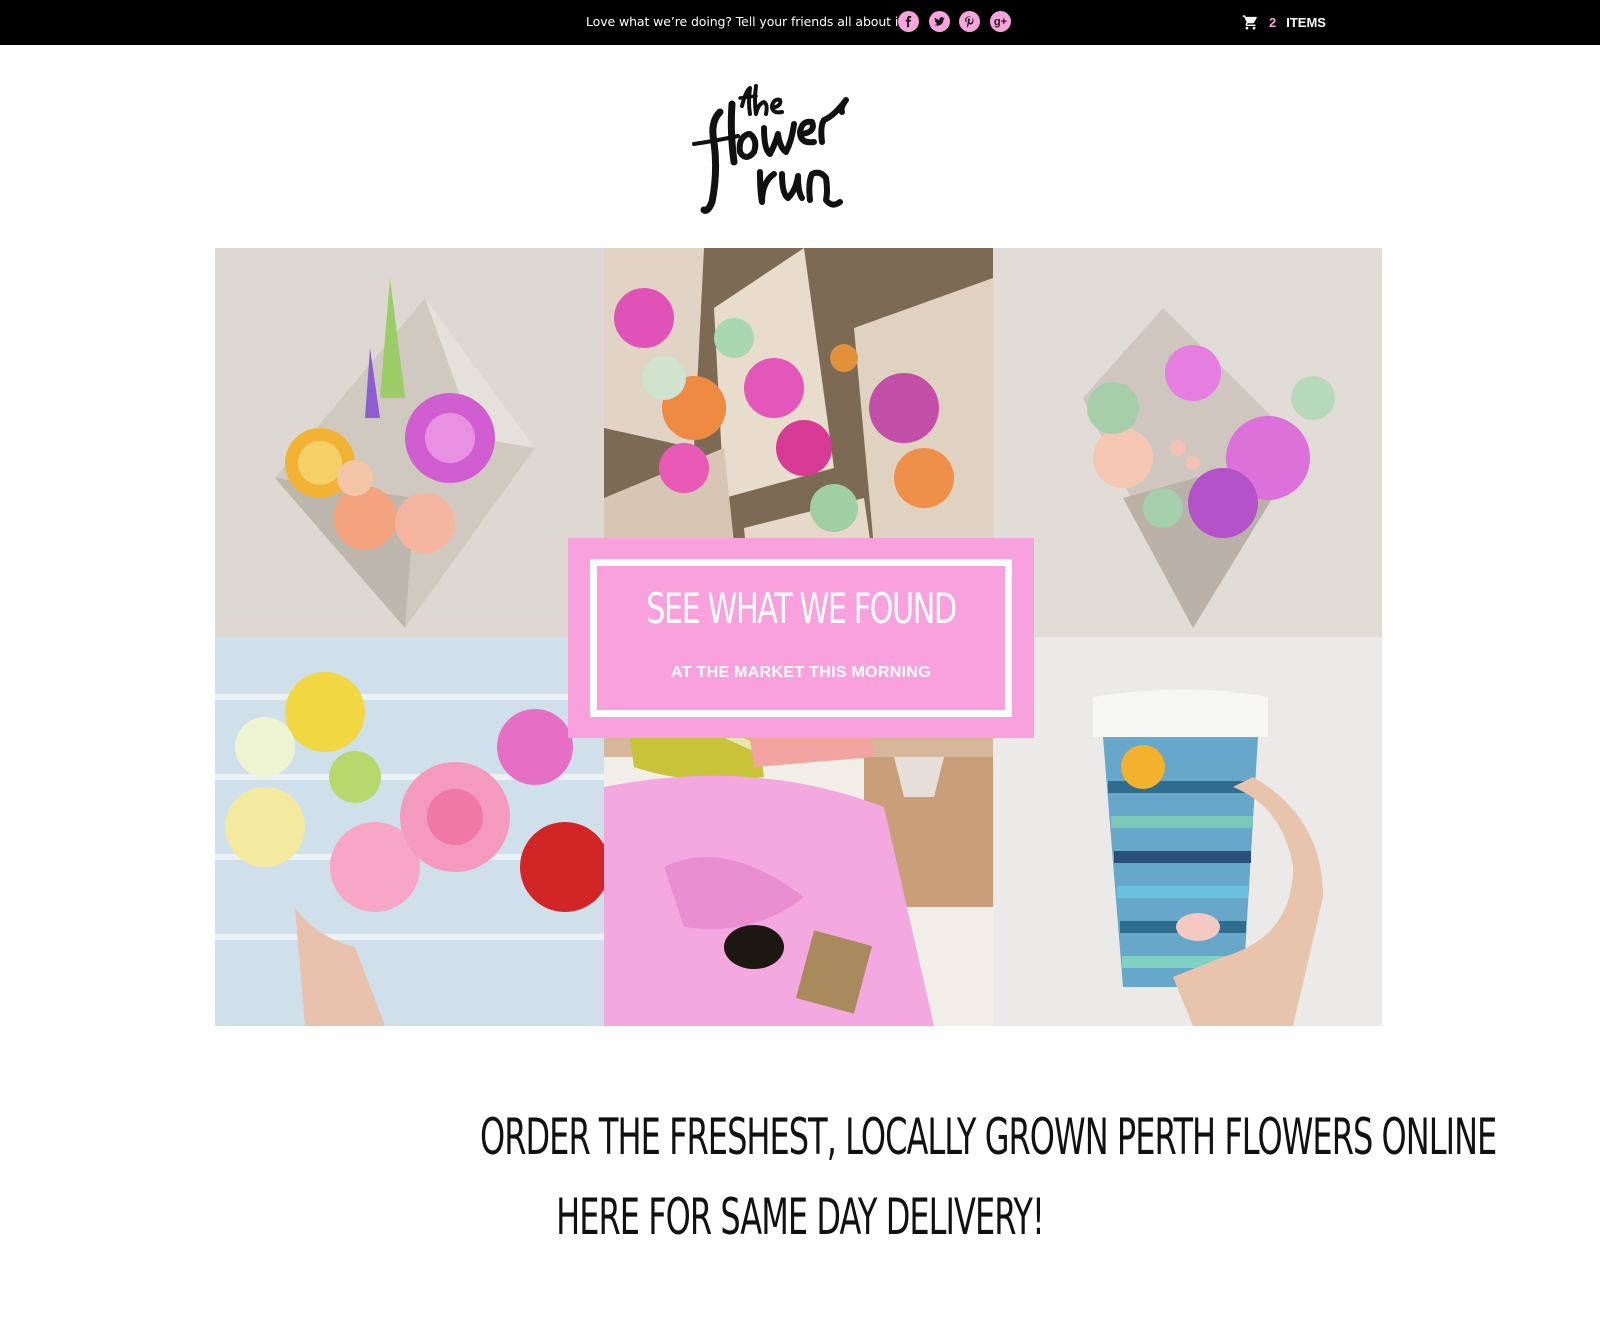  I want to click on google-plus-glyph: g+, so click(1000, 21).